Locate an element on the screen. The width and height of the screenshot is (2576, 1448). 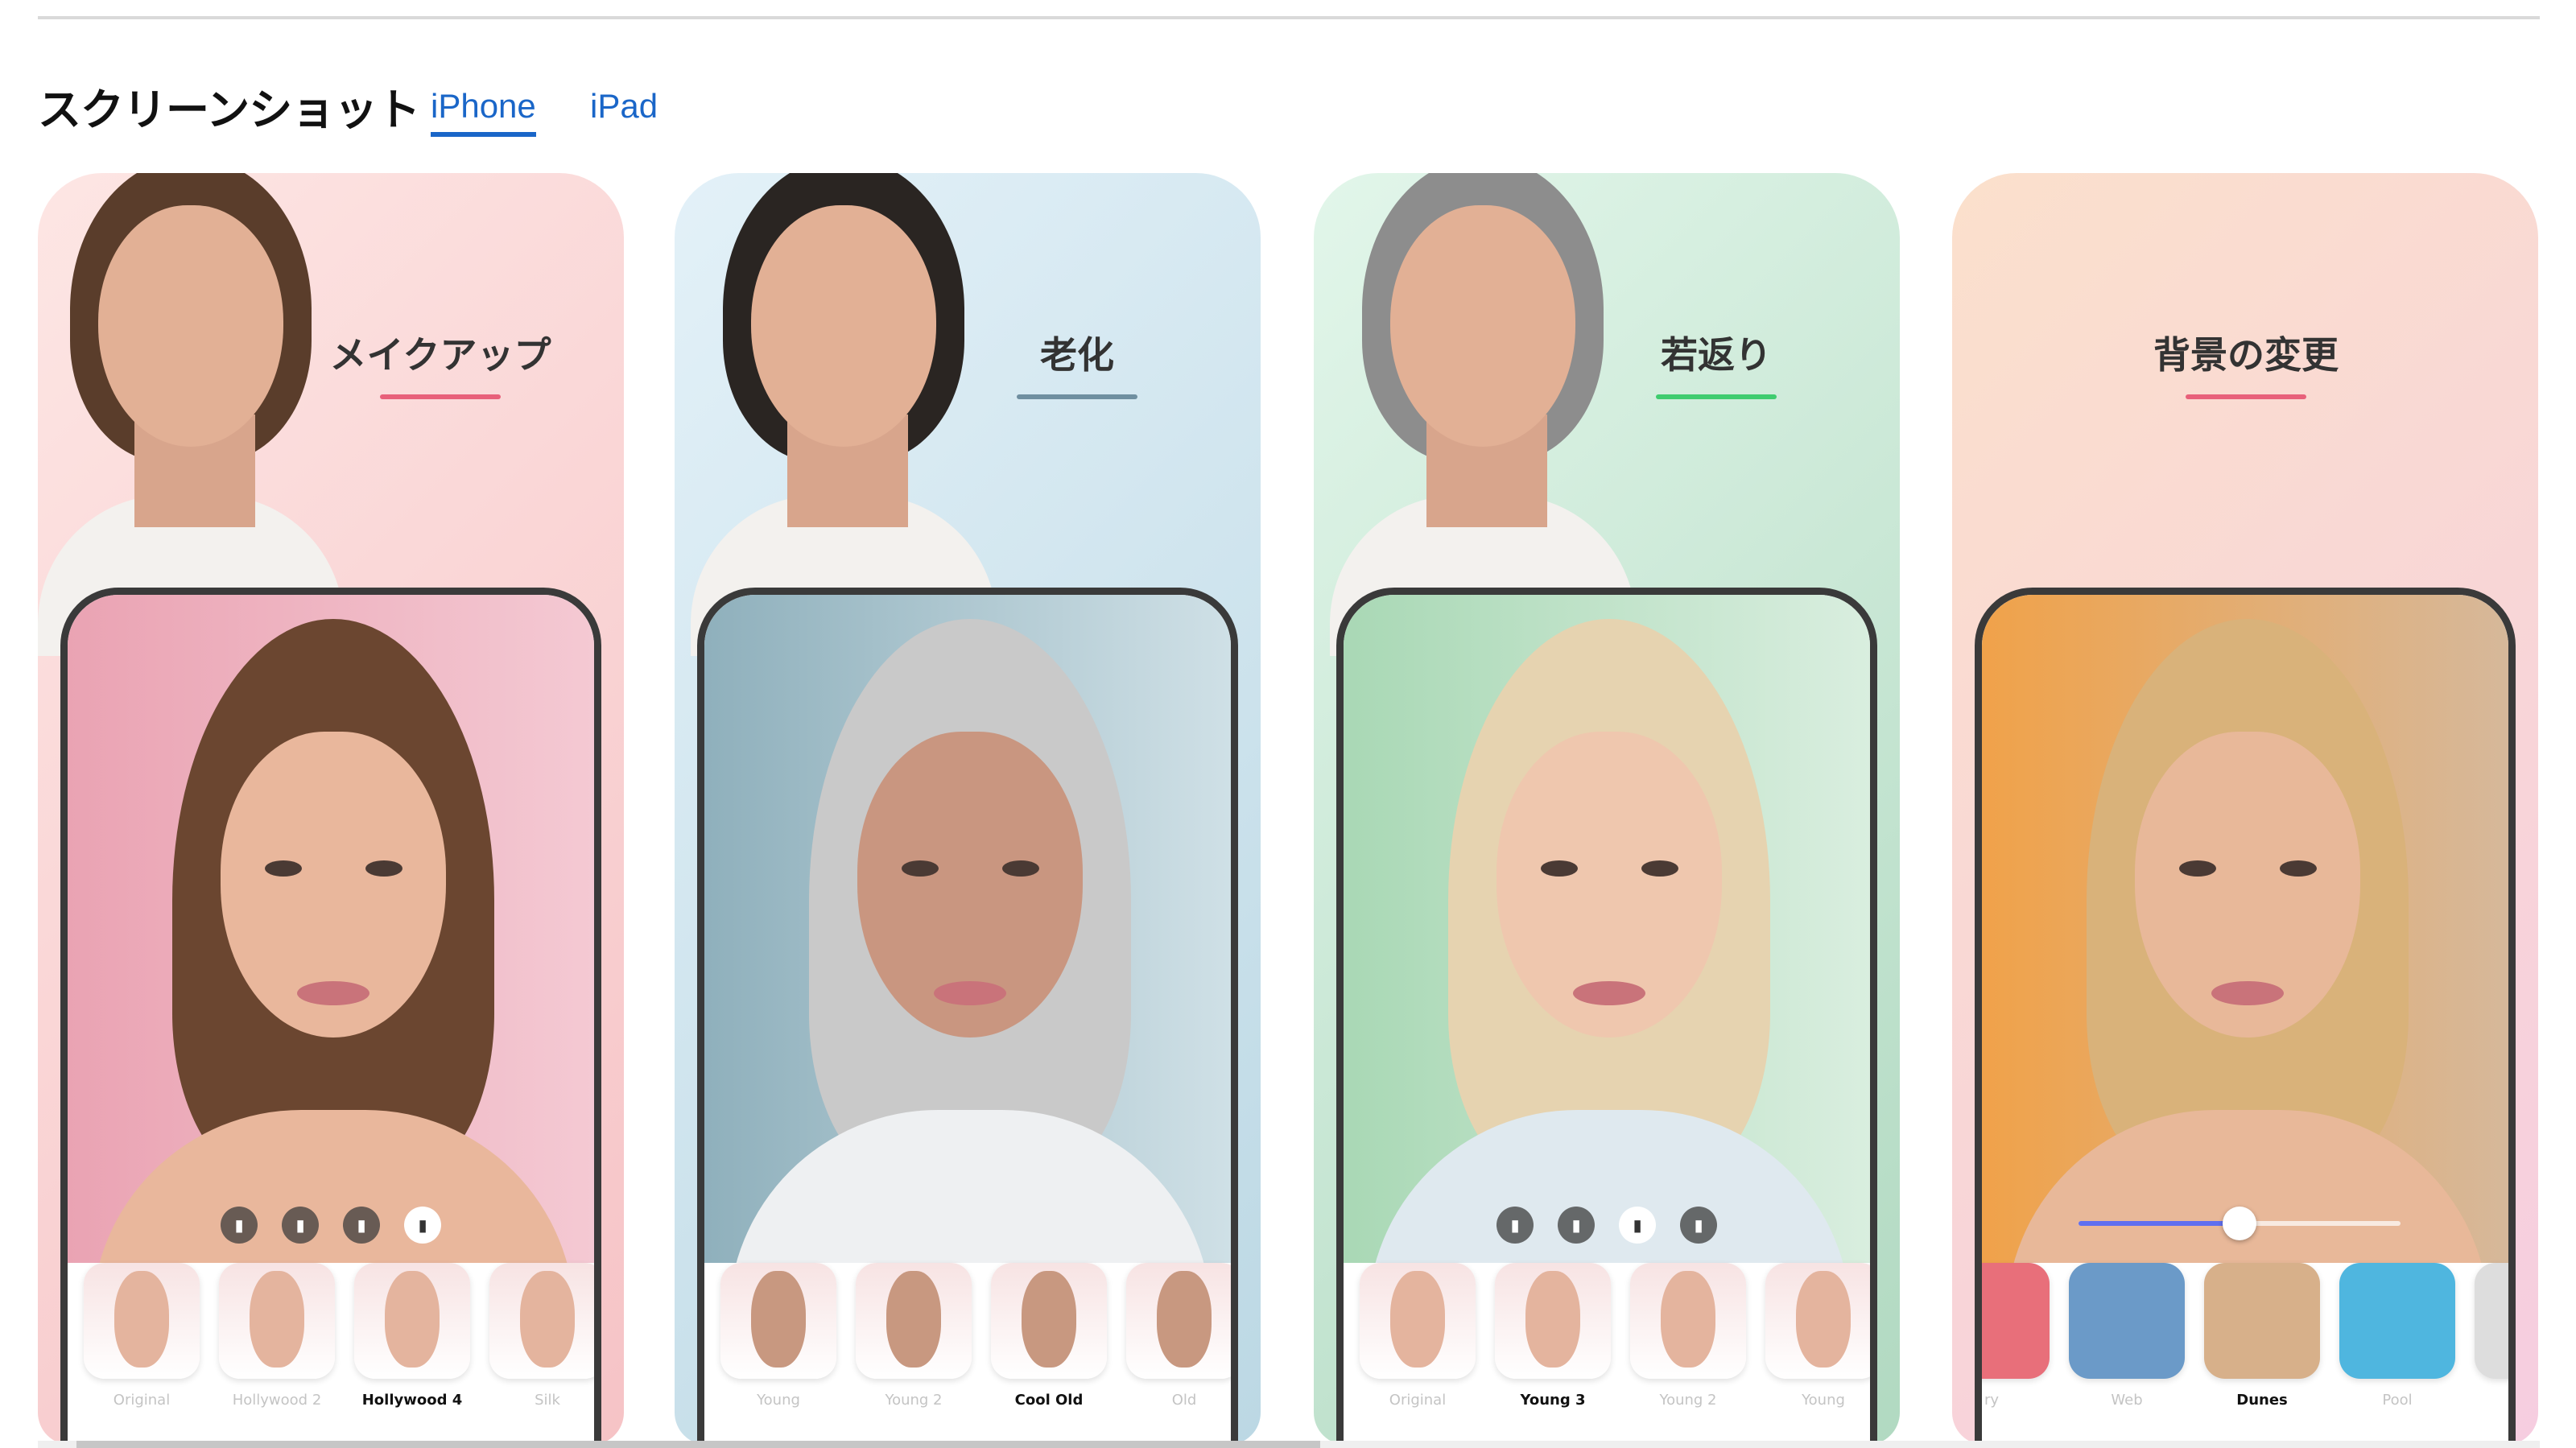
filter-label: Young 3 is located at coordinates (1553, 1400).